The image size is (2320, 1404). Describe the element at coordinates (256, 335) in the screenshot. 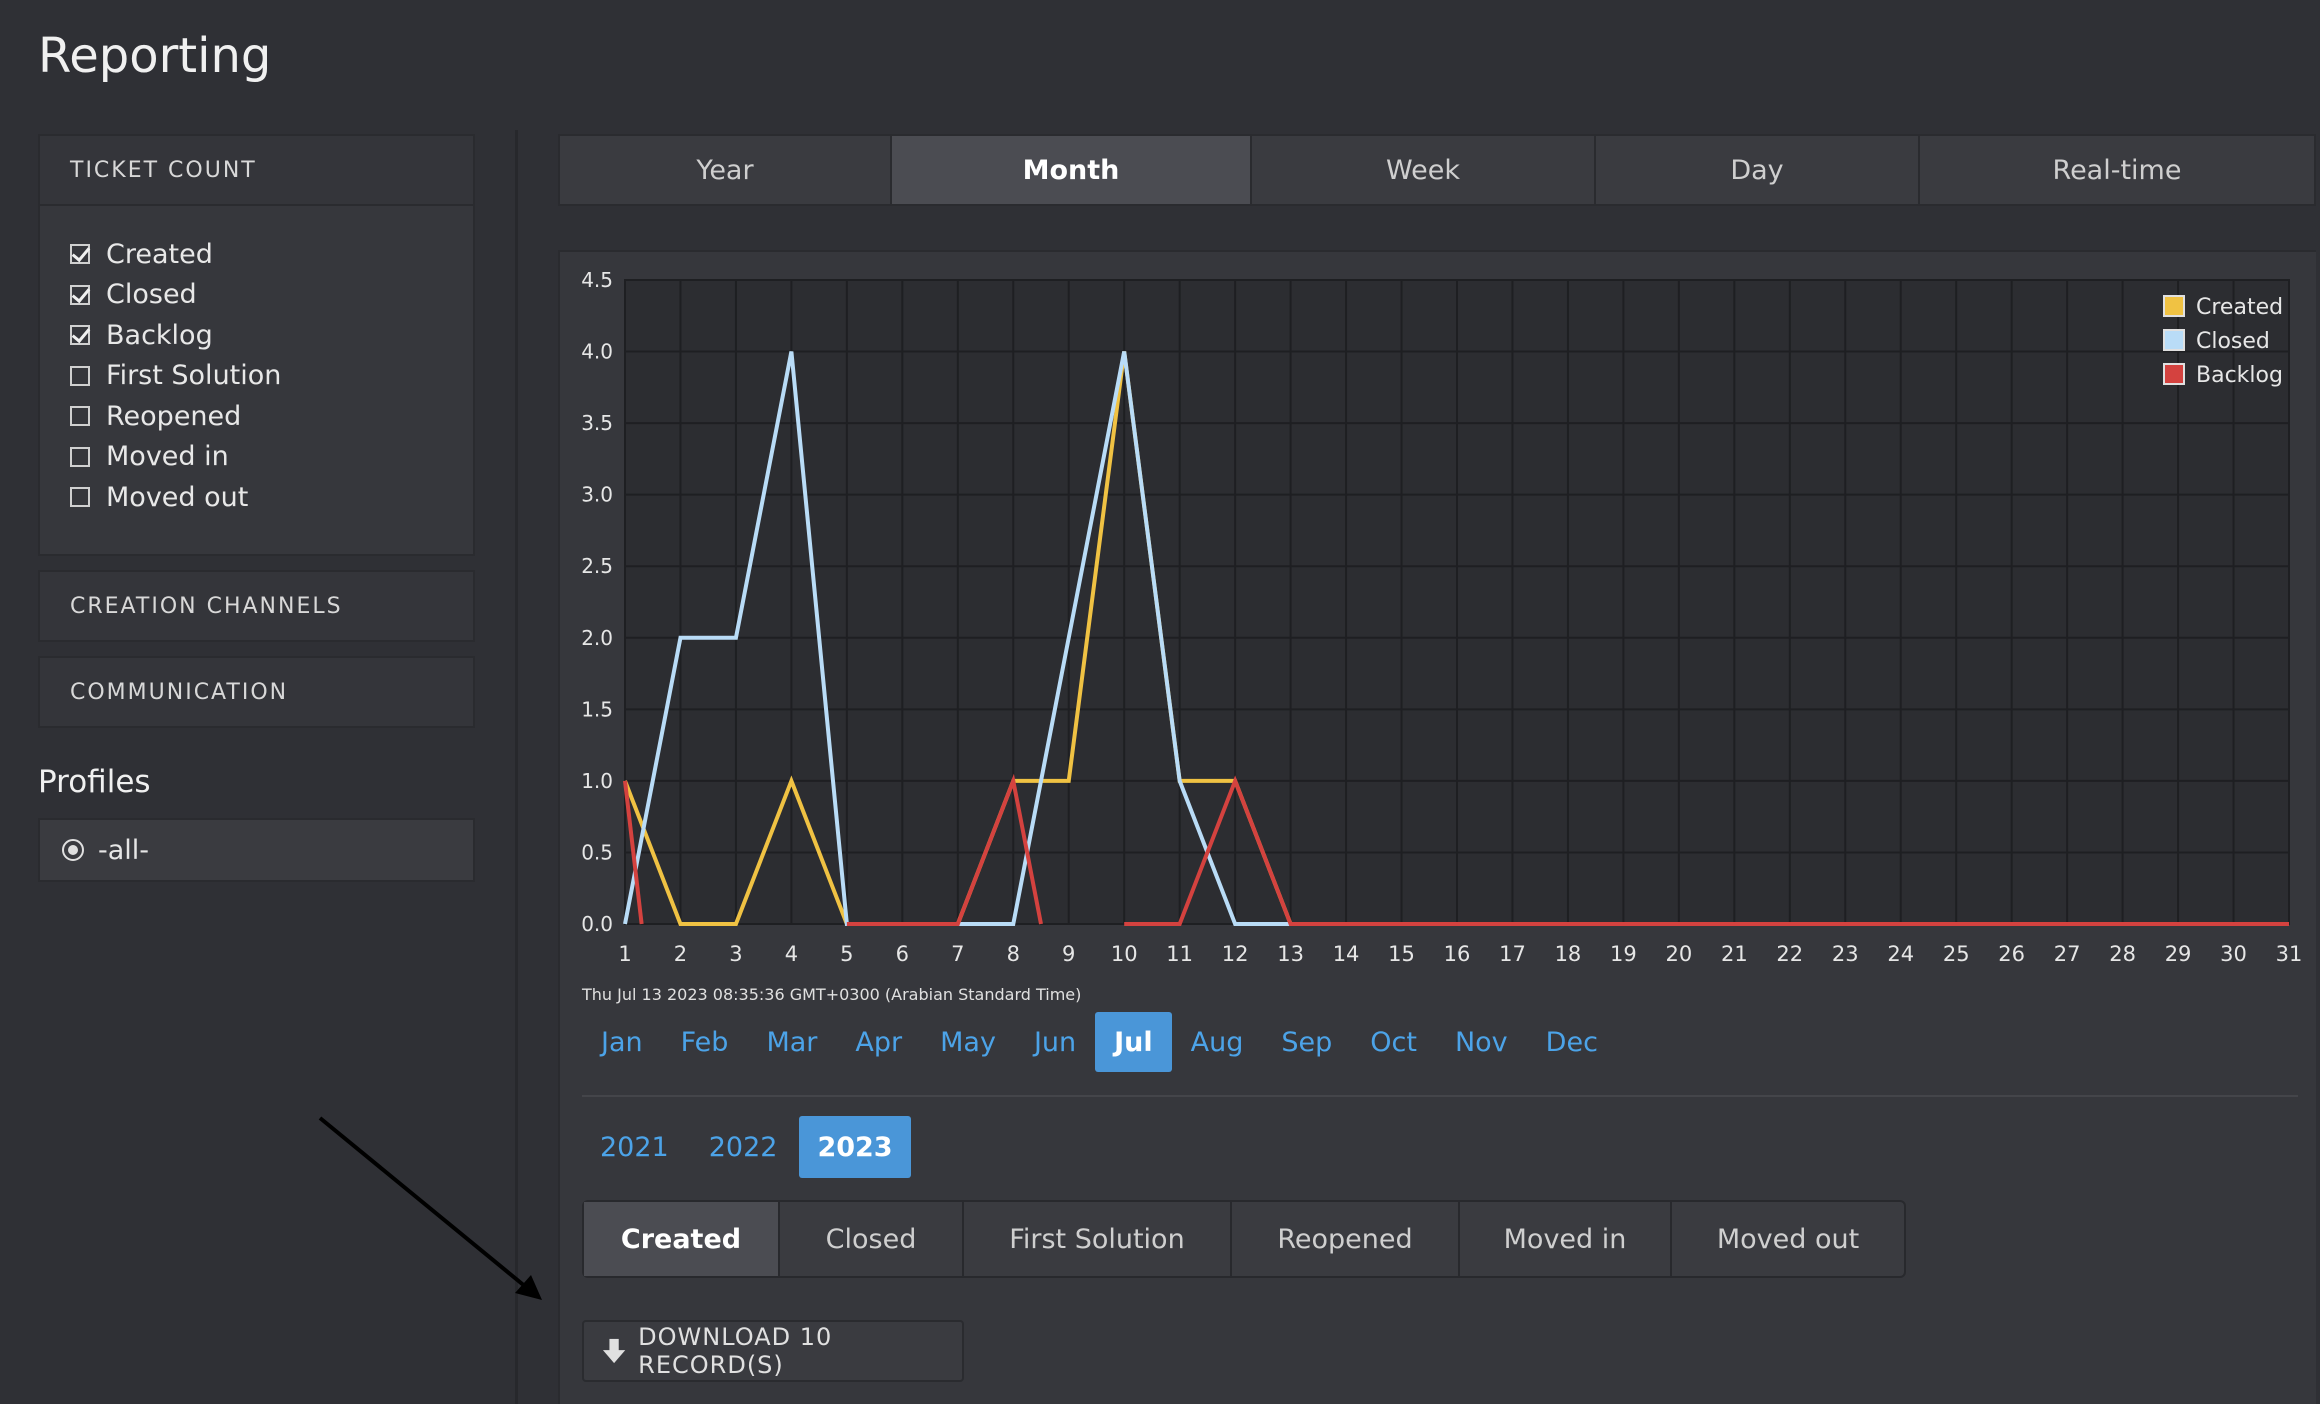

I see `checkbox-backlog: Backlog` at that location.